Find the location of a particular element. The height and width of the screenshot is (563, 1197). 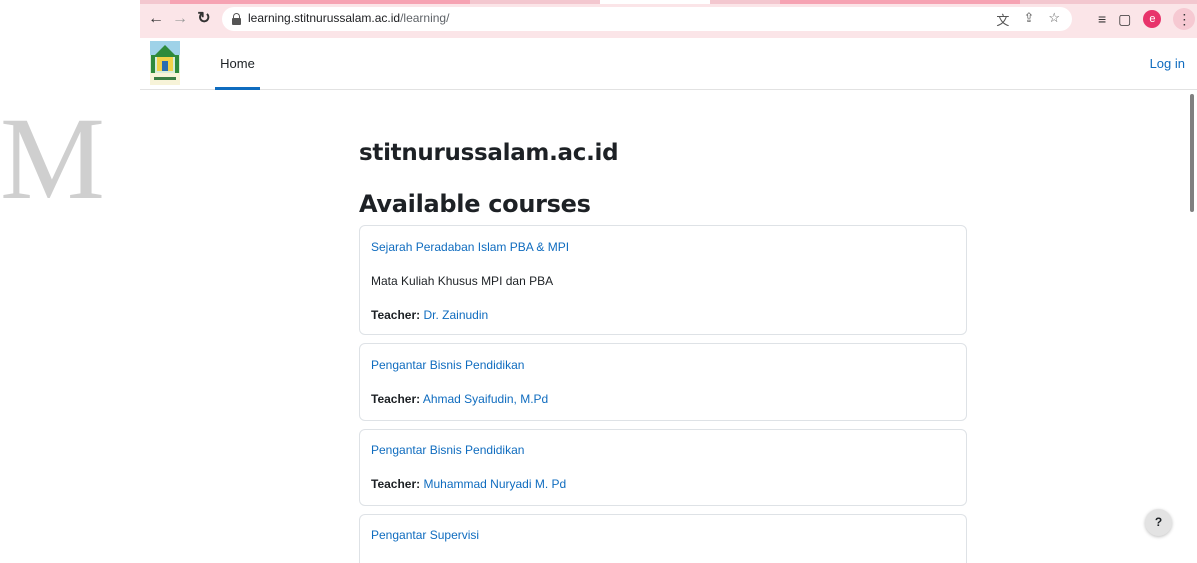

course-teacher: Teacher: Muhammad Nuryadi M. Pd is located at coordinates (468, 484).